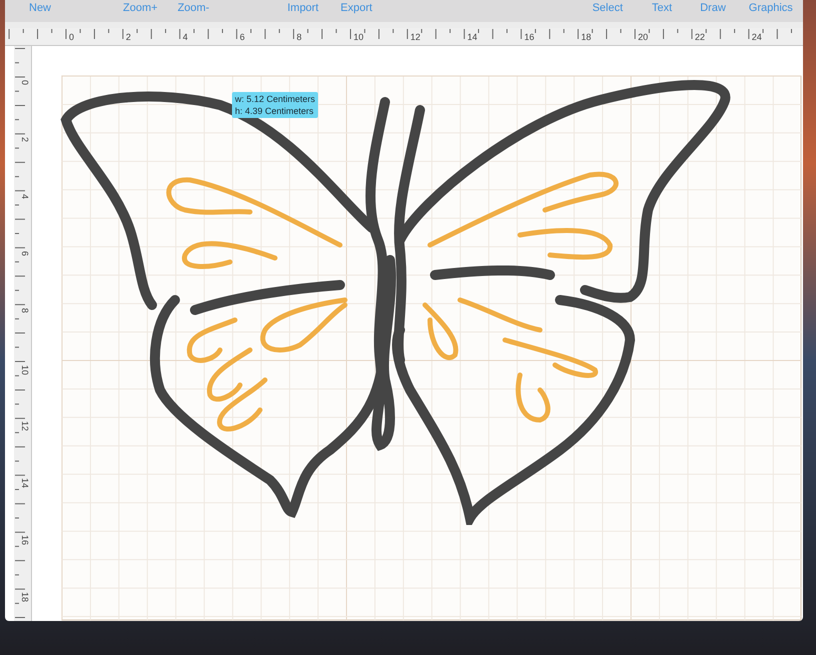 The width and height of the screenshot is (816, 655). What do you see at coordinates (140, 8) in the screenshot?
I see `toolbar-button: Zoom+` at bounding box center [140, 8].